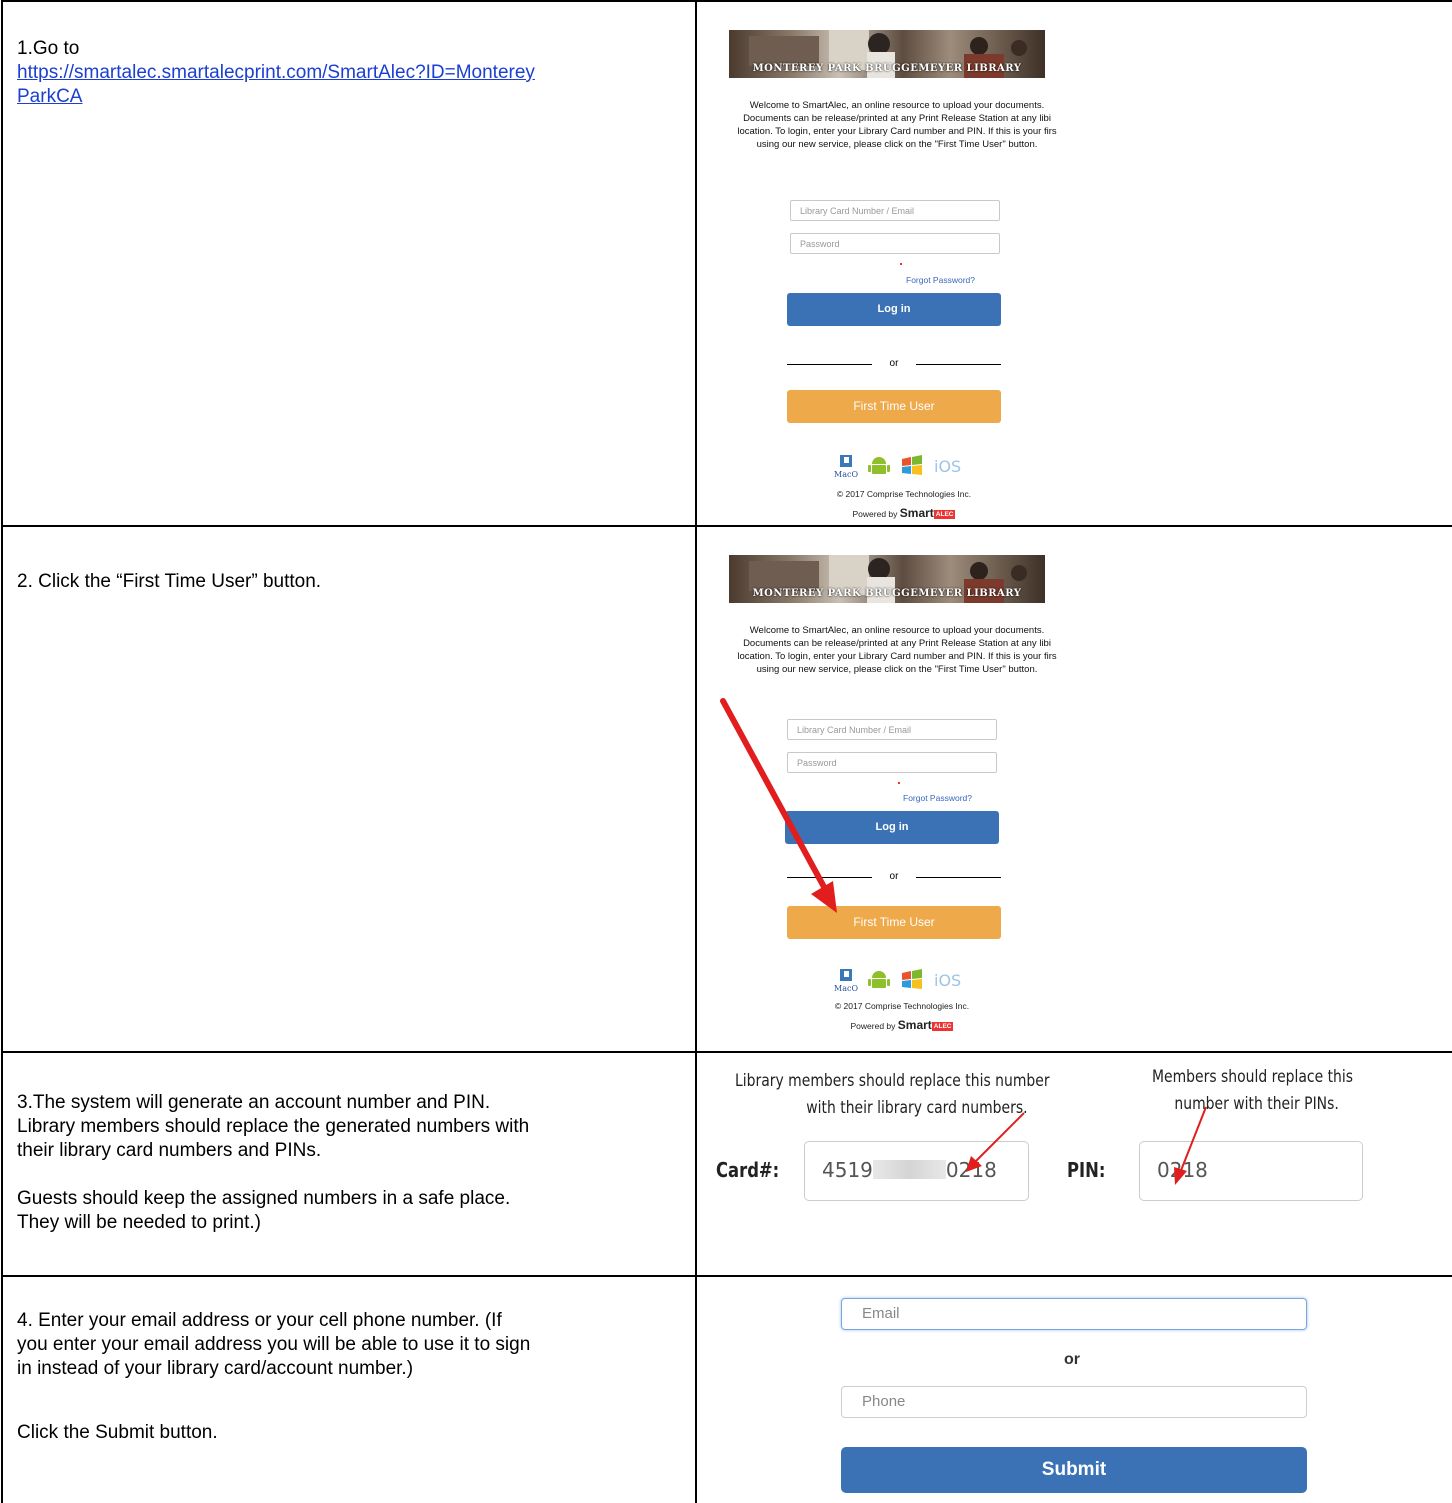 The image size is (1452, 1503). Describe the element at coordinates (748, 1170) in the screenshot. I see `card-label: Card#:` at that location.